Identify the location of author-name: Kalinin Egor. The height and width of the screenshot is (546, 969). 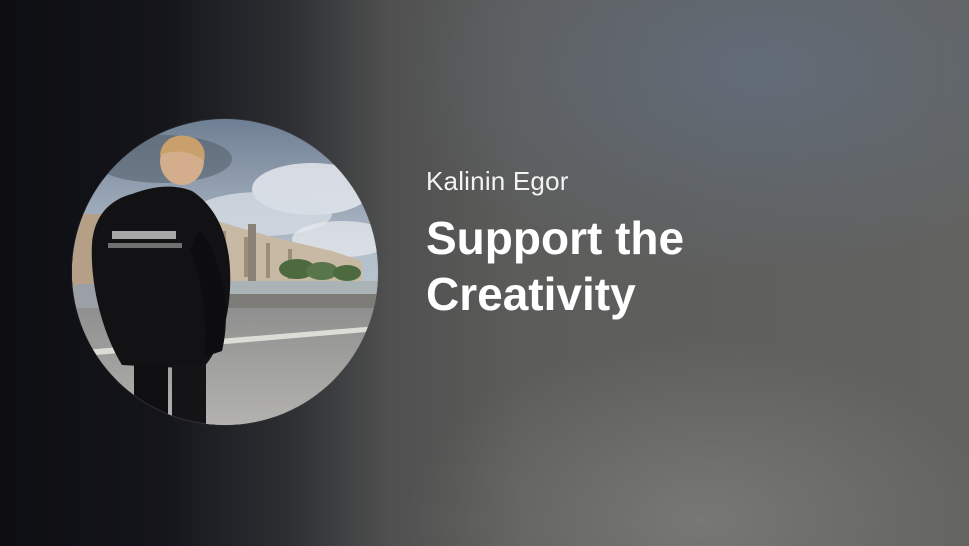
(497, 181).